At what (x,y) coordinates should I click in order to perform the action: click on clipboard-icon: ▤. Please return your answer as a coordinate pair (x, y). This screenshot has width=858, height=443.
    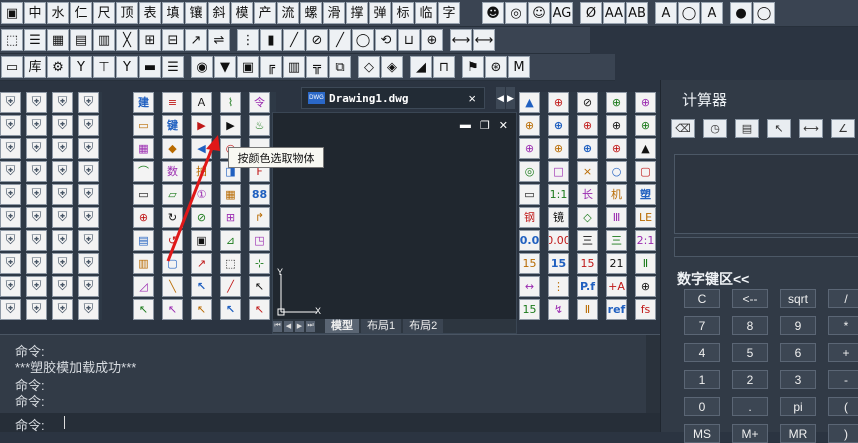
    Looking at the image, I should click on (747, 128).